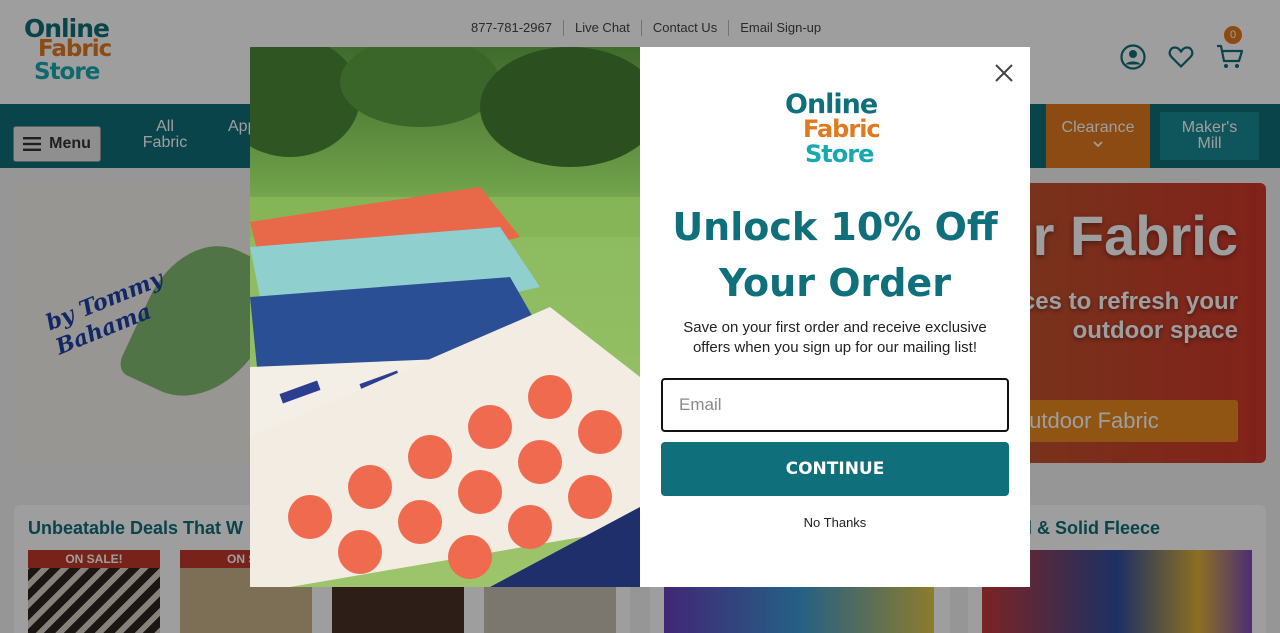 Image resolution: width=1280 pixels, height=633 pixels. Describe the element at coordinates (835, 469) in the screenshot. I see `continue-button: CONTINUE` at that location.